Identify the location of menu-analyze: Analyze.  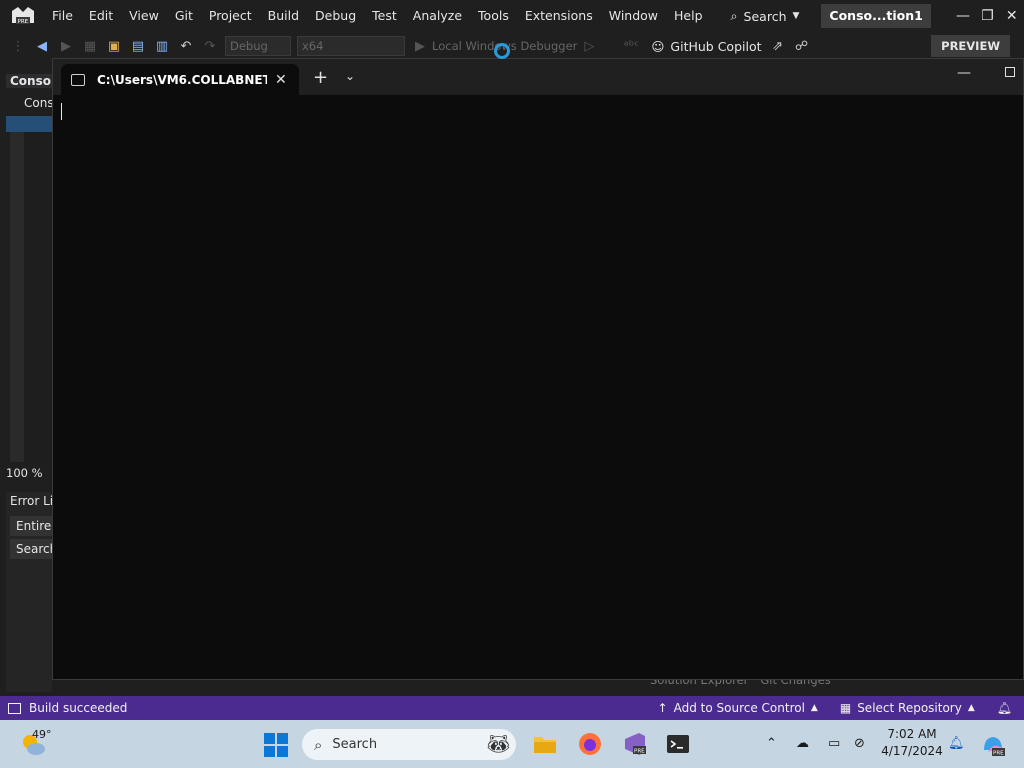
(437, 16).